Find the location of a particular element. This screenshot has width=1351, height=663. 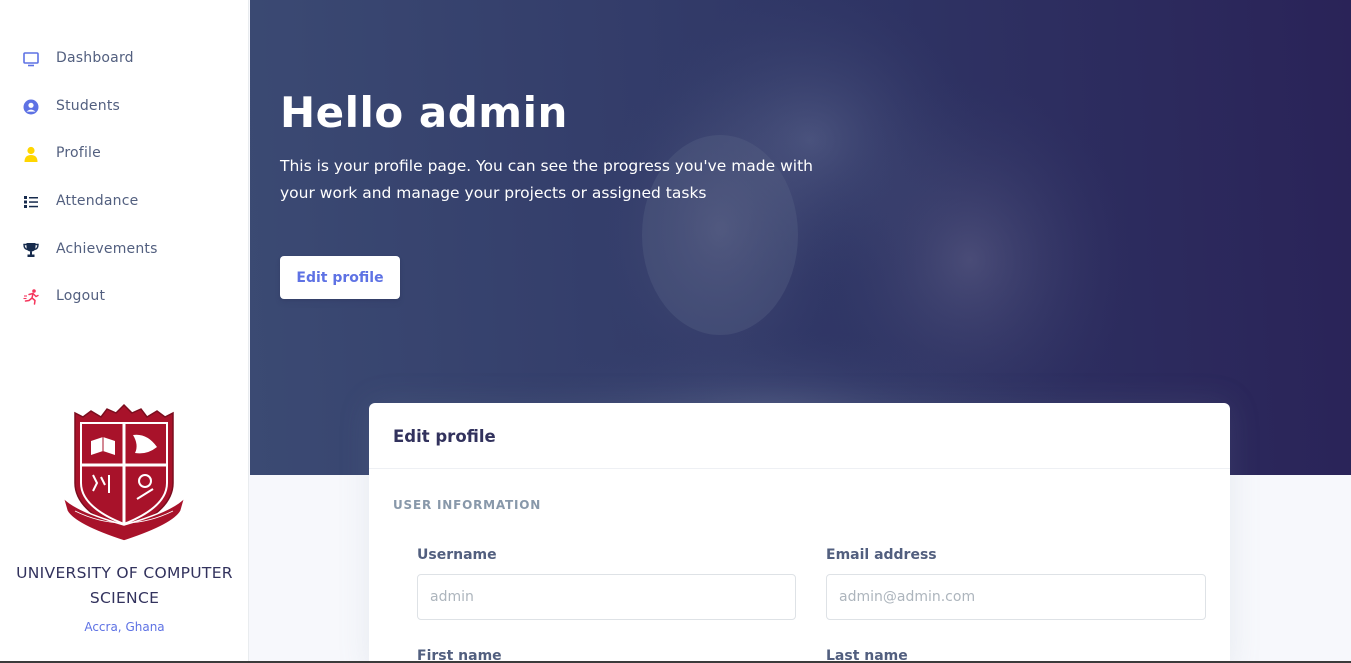

running-icon is located at coordinates (31, 297).